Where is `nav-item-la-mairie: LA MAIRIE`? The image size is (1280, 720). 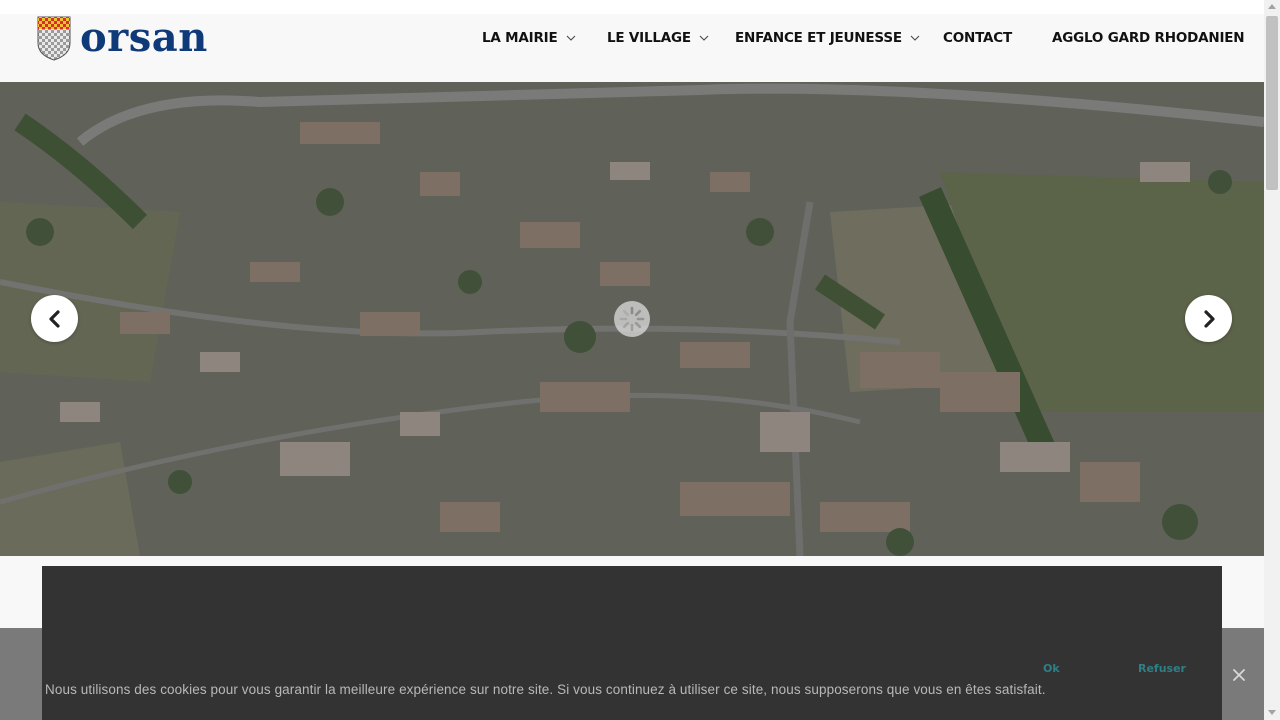
nav-item-la-mairie: LA MAIRIE is located at coordinates (529, 38).